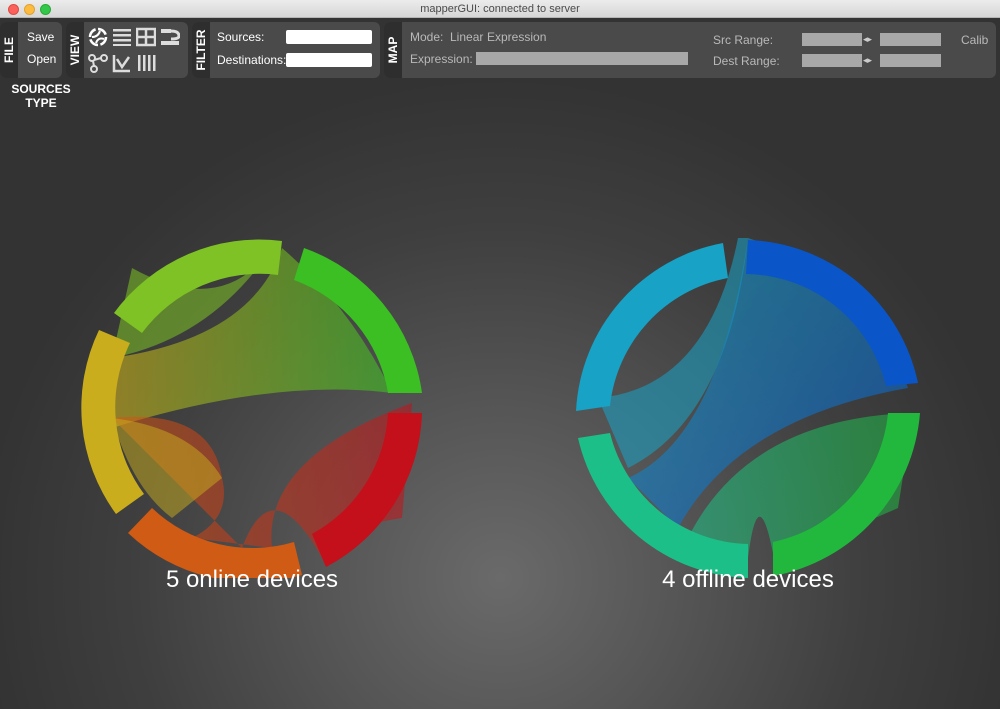  I want to click on dest-range-min-input, so click(832, 60).